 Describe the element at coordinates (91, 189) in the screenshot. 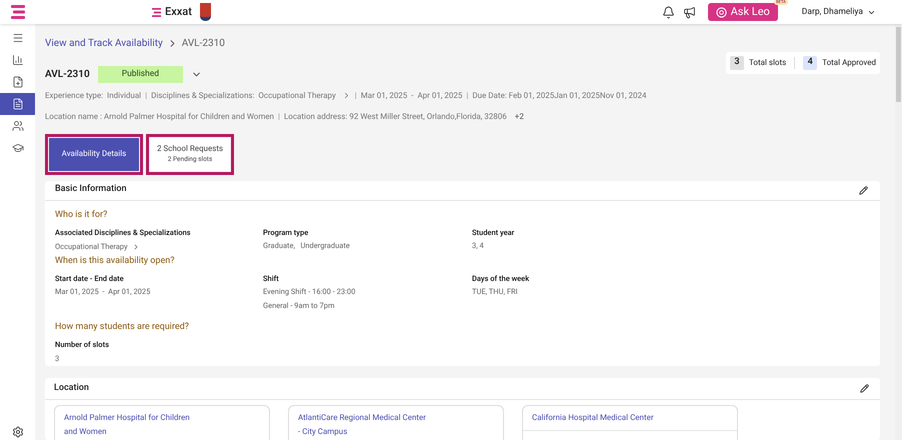

I see `card-title: Basic Information` at that location.